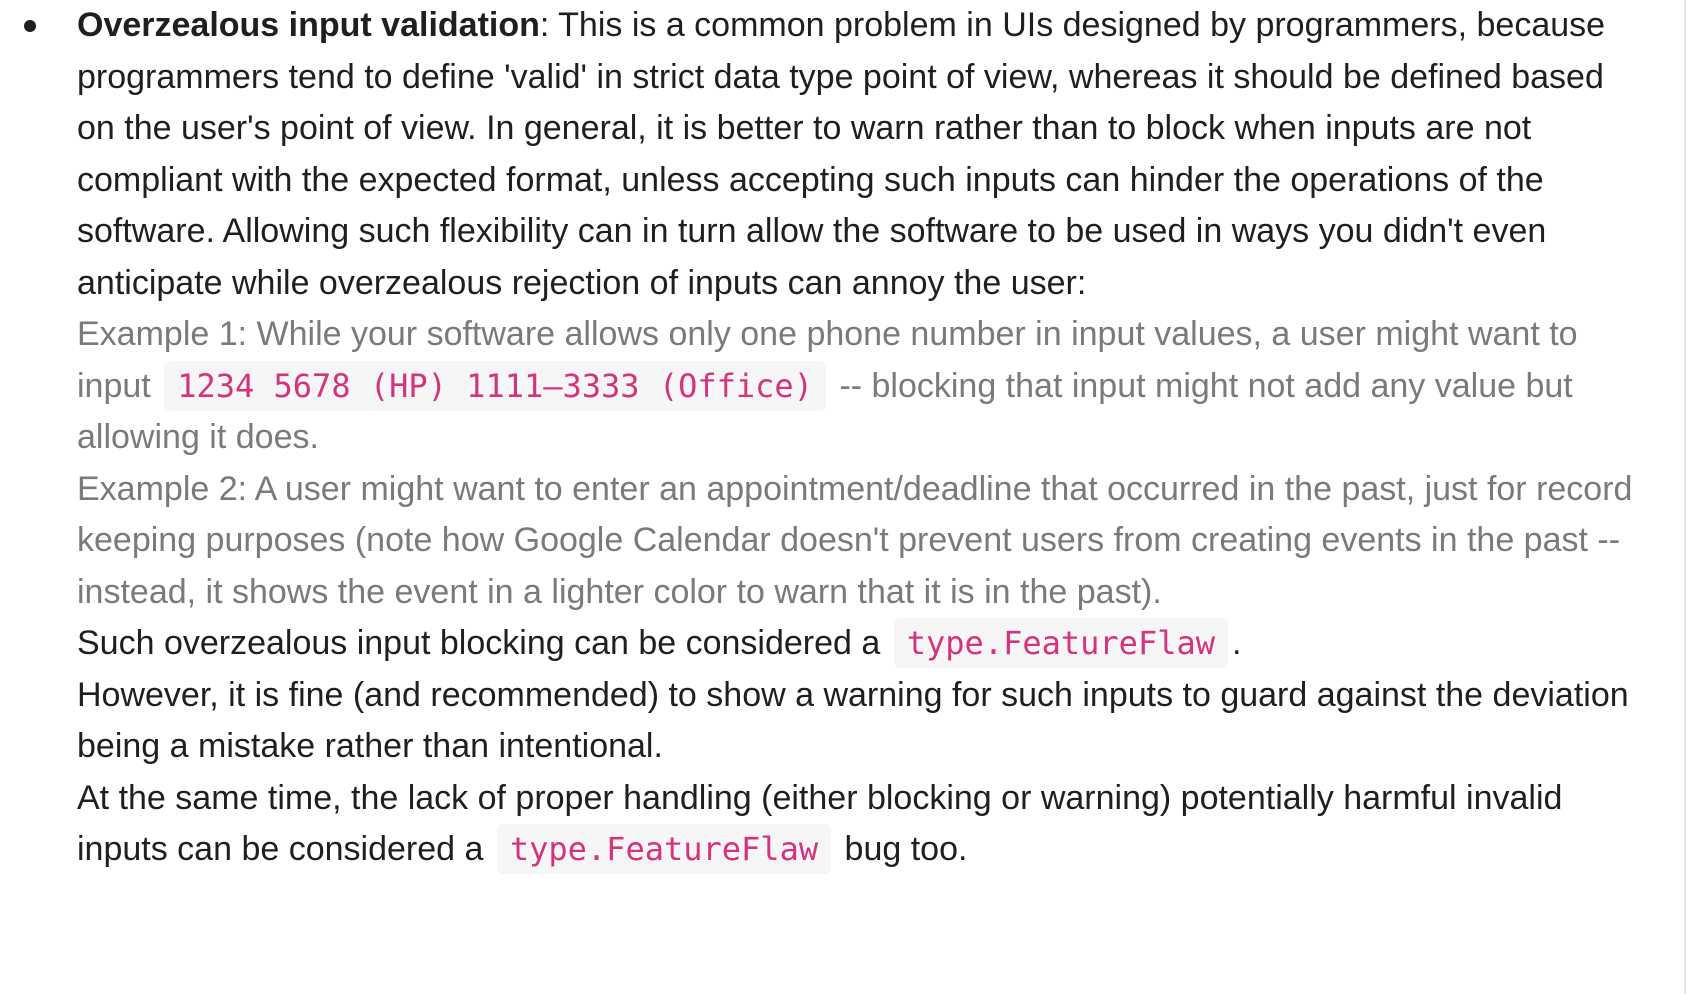 The width and height of the screenshot is (1686, 994). I want to click on same-time-code: type.FeatureFlaw, so click(664, 849).